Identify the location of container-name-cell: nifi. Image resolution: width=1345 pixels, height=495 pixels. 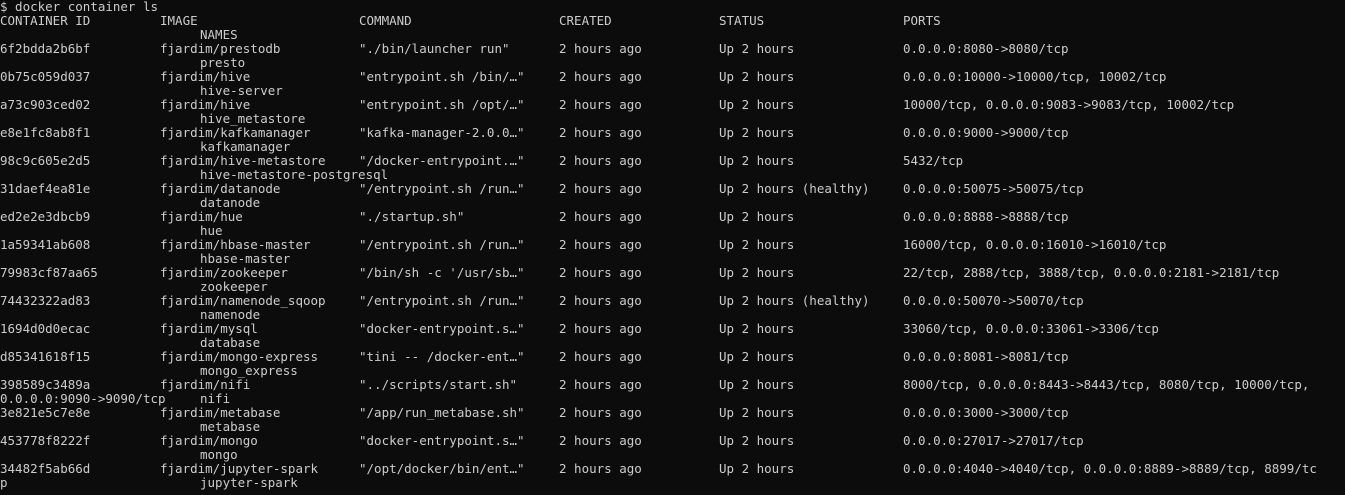
(215, 398).